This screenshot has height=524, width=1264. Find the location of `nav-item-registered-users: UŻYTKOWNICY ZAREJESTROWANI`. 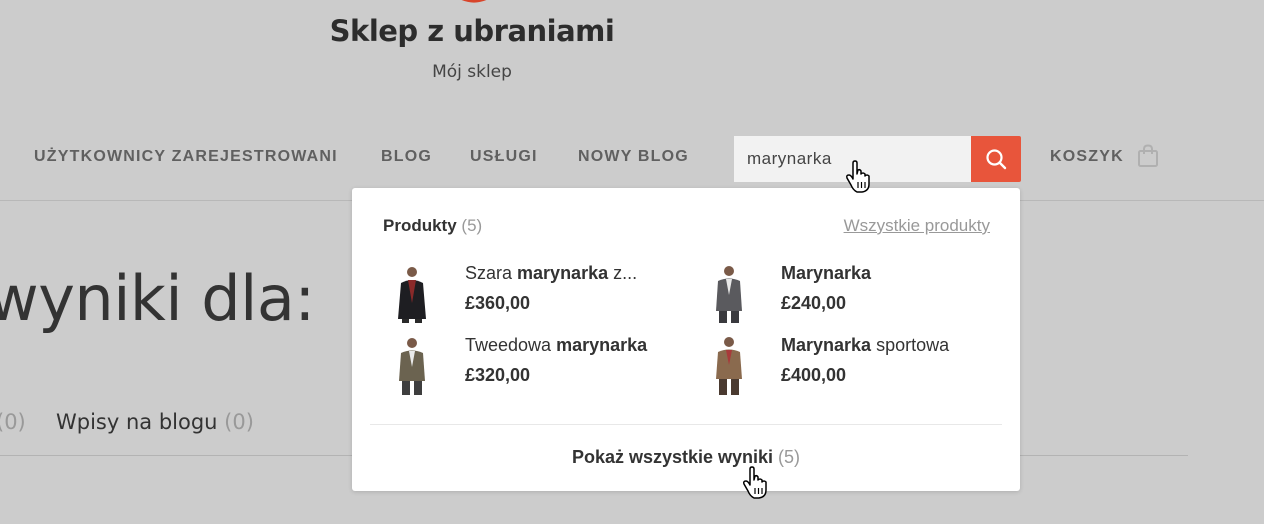

nav-item-registered-users: UŻYTKOWNICY ZAREJESTROWANI is located at coordinates (186, 157).